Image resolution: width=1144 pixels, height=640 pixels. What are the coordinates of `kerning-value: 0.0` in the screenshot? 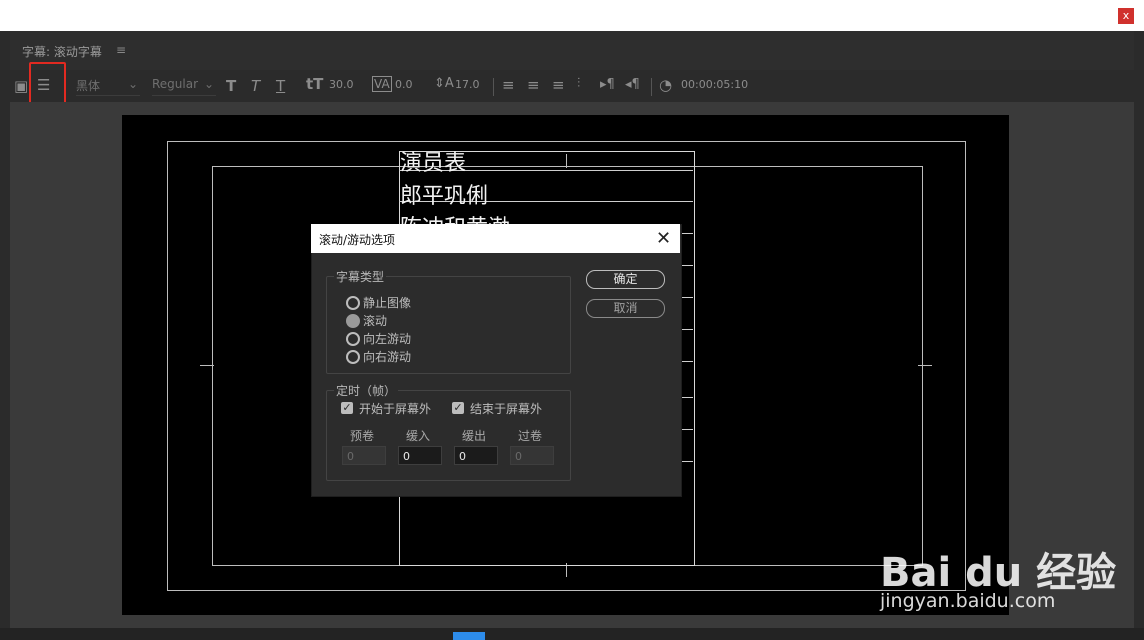 It's located at (404, 84).